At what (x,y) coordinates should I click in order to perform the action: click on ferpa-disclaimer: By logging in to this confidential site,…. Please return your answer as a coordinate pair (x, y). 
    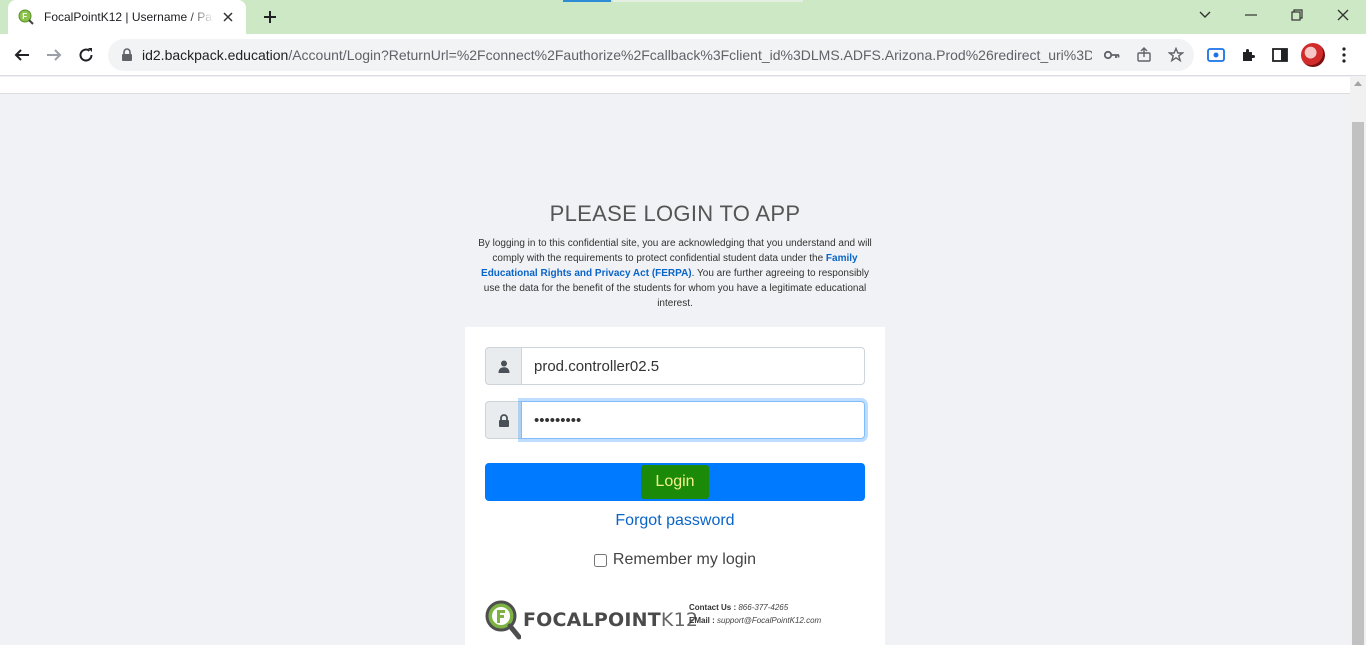
    Looking at the image, I should click on (675, 273).